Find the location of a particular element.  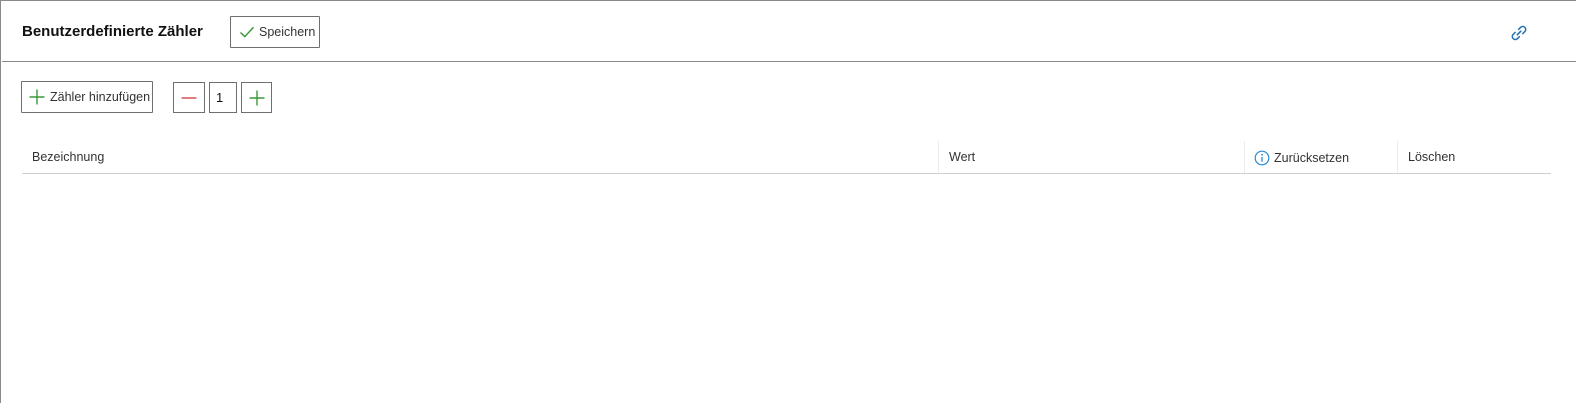

minus-icon is located at coordinates (189, 98).